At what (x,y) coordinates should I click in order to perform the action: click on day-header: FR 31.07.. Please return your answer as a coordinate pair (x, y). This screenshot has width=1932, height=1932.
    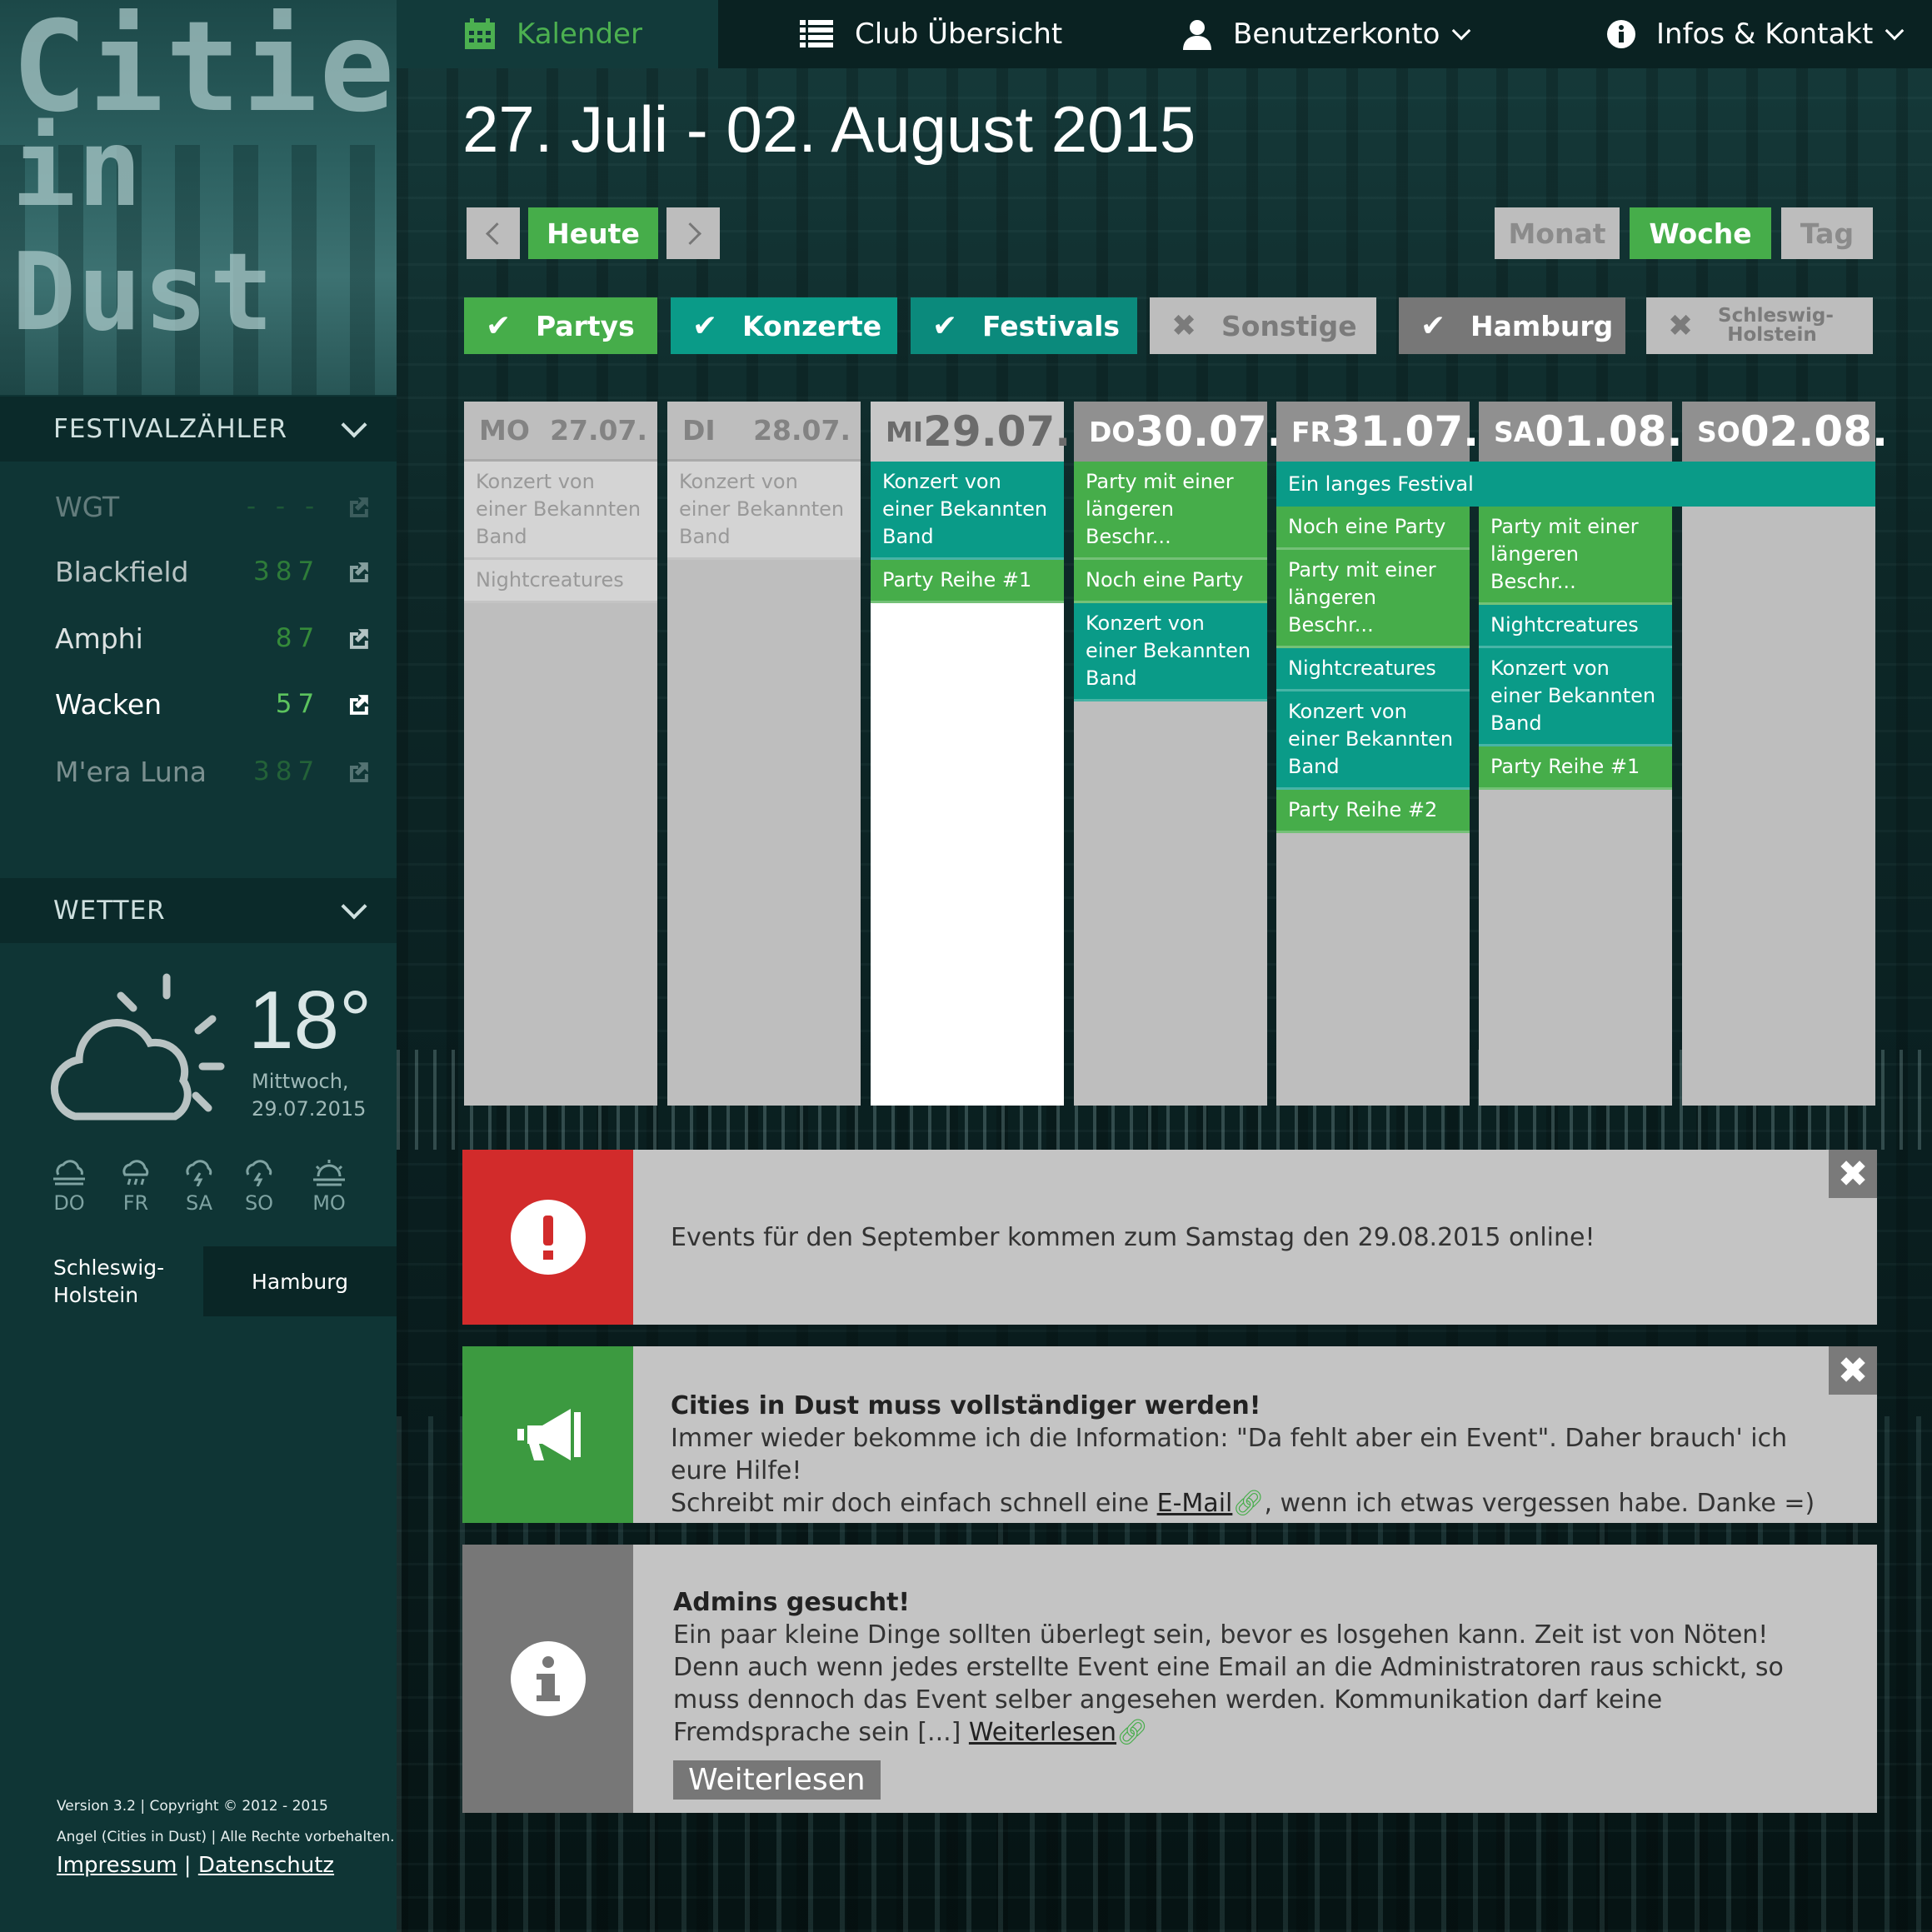
    Looking at the image, I should click on (1377, 432).